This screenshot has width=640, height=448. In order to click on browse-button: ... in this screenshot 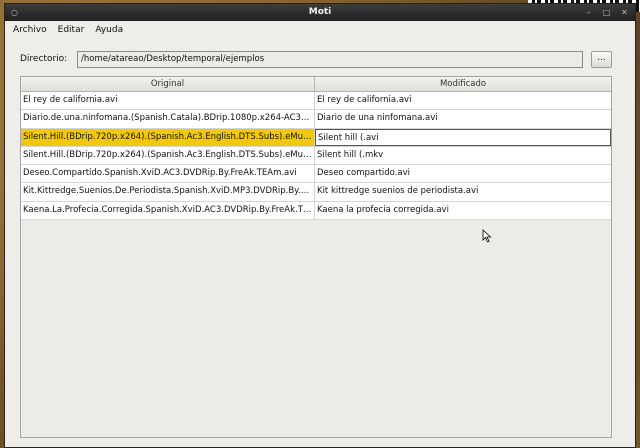, I will do `click(601, 59)`.